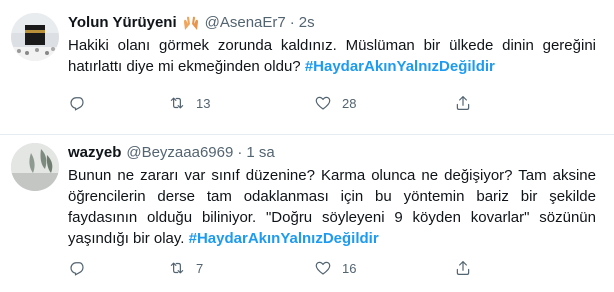  Describe the element at coordinates (307, 22) in the screenshot. I see `timestamp: 2s` at that location.